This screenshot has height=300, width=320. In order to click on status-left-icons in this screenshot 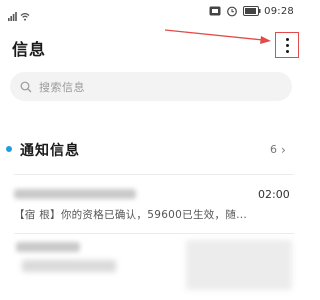, I will do `click(20, 13)`.